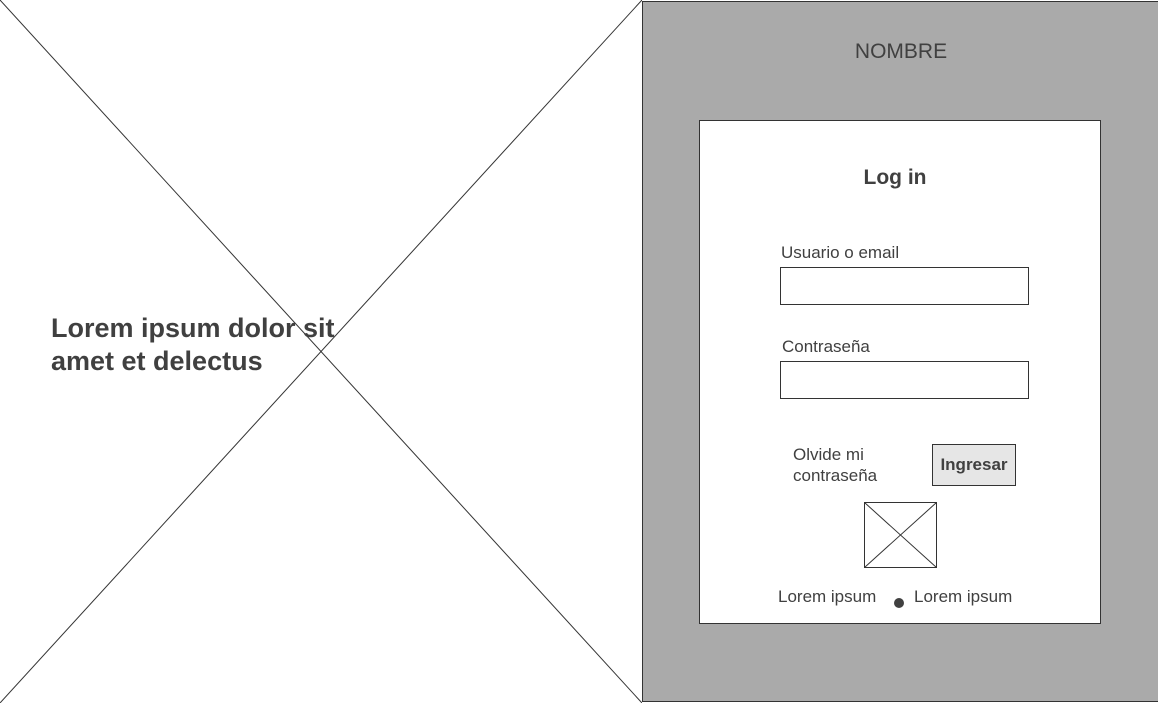  What do you see at coordinates (848, 465) in the screenshot?
I see `forgot-password-link: Olvide mi contraseña` at bounding box center [848, 465].